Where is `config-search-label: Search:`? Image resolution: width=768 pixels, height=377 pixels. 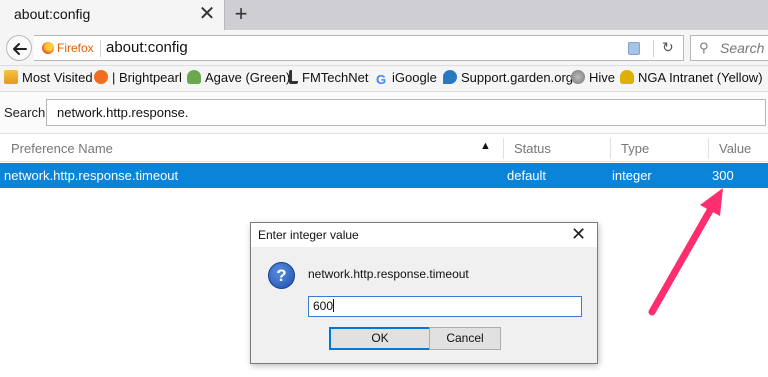 config-search-label: Search: is located at coordinates (26, 112).